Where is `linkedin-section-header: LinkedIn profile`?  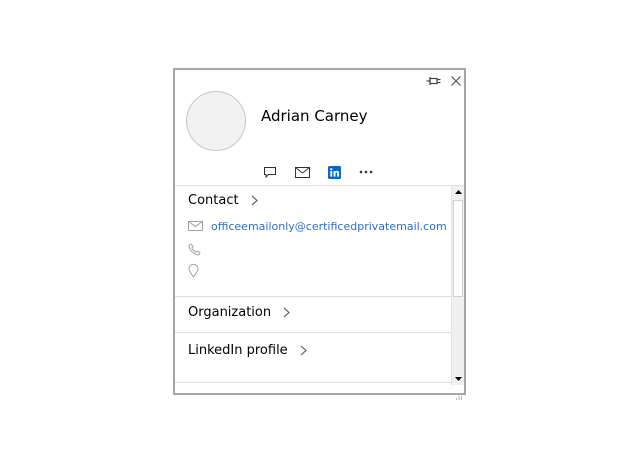
linkedin-section-header: LinkedIn profile is located at coordinates (247, 350).